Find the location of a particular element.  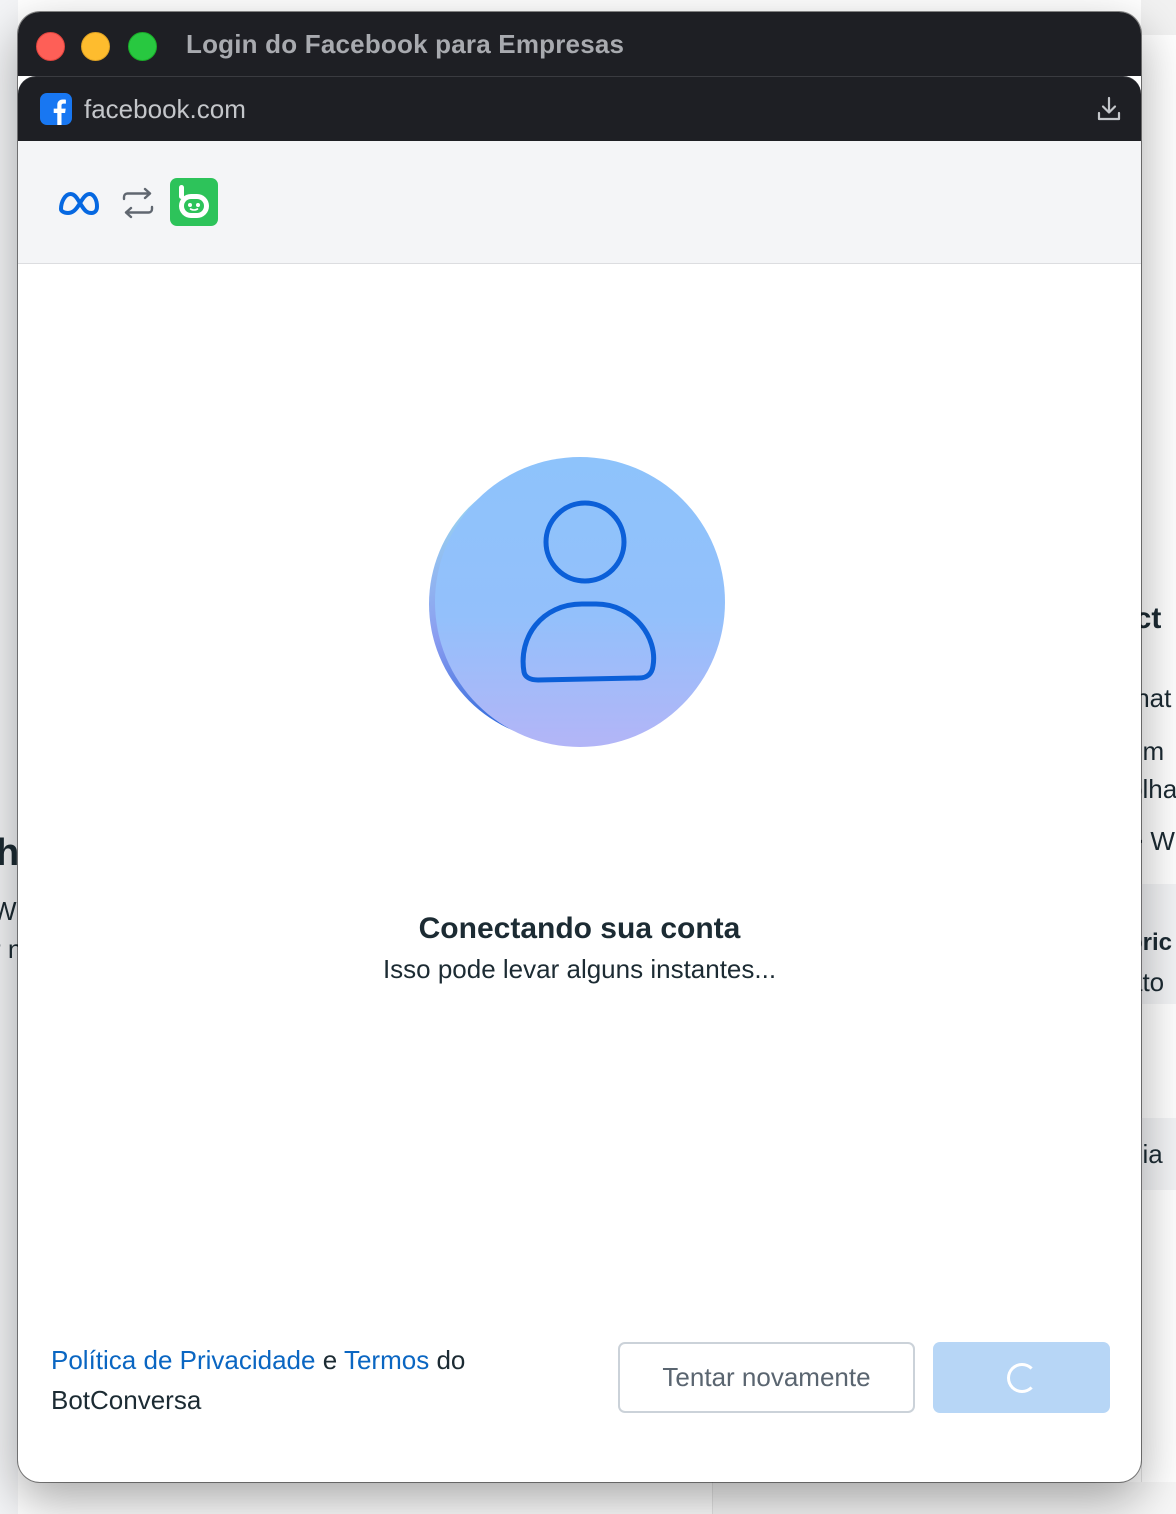

footer-connector: e is located at coordinates (330, 1360).